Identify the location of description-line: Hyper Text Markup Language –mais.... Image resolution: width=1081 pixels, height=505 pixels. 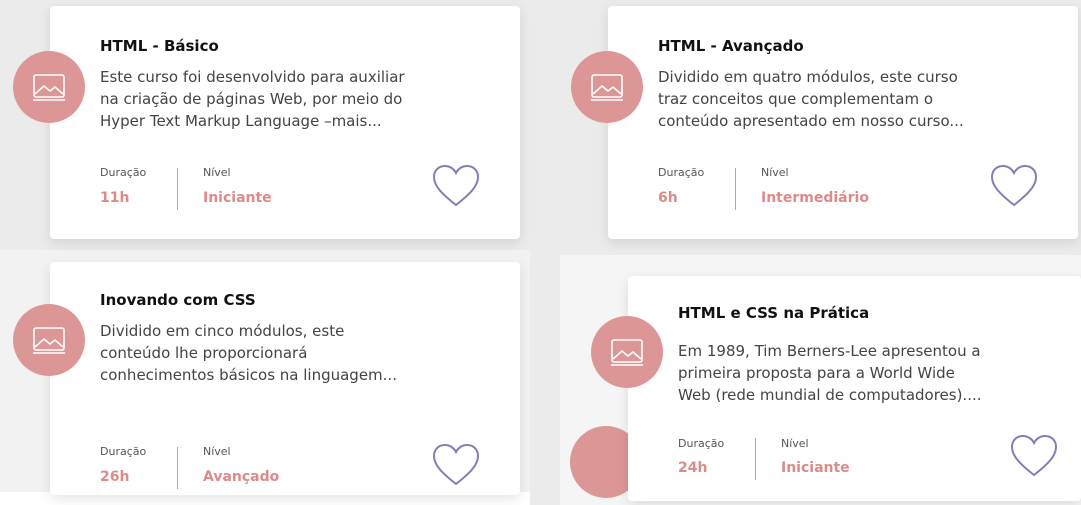
(241, 121).